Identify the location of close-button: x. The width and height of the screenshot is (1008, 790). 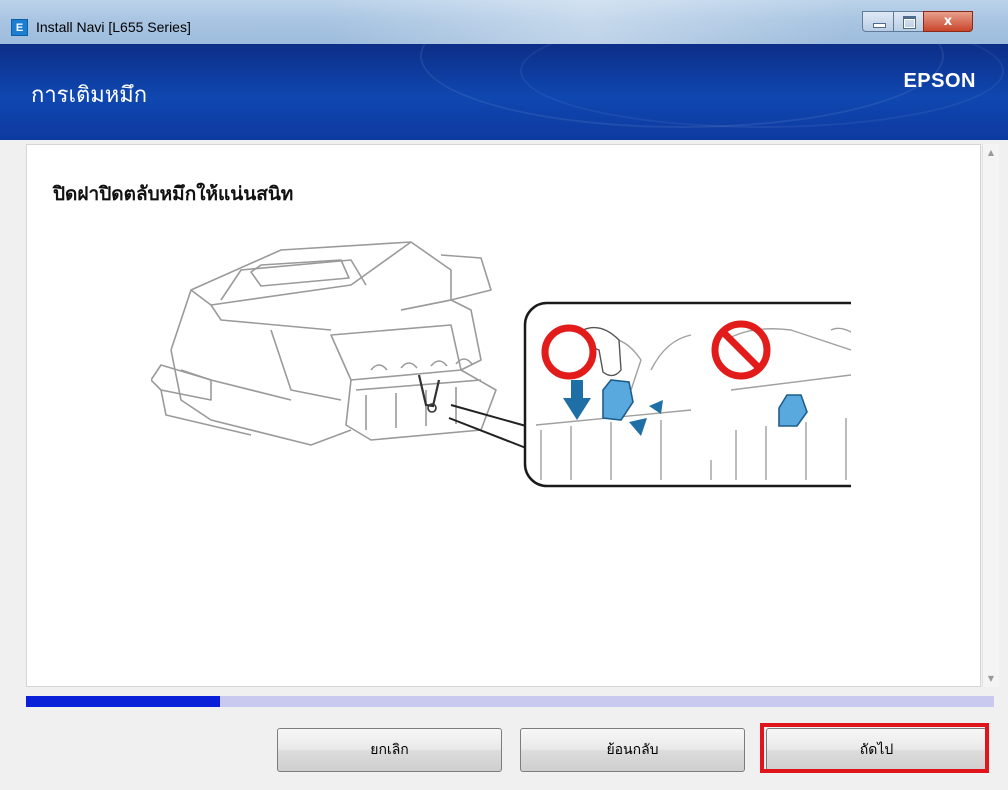
(948, 21).